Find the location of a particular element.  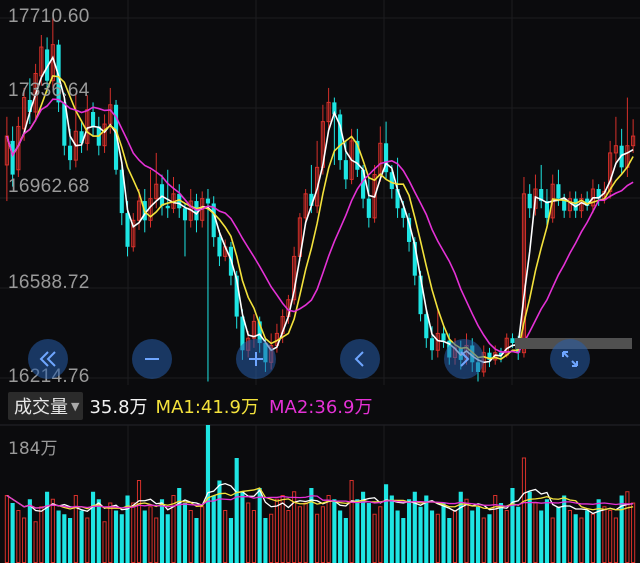

minus-icon is located at coordinates (152, 359).